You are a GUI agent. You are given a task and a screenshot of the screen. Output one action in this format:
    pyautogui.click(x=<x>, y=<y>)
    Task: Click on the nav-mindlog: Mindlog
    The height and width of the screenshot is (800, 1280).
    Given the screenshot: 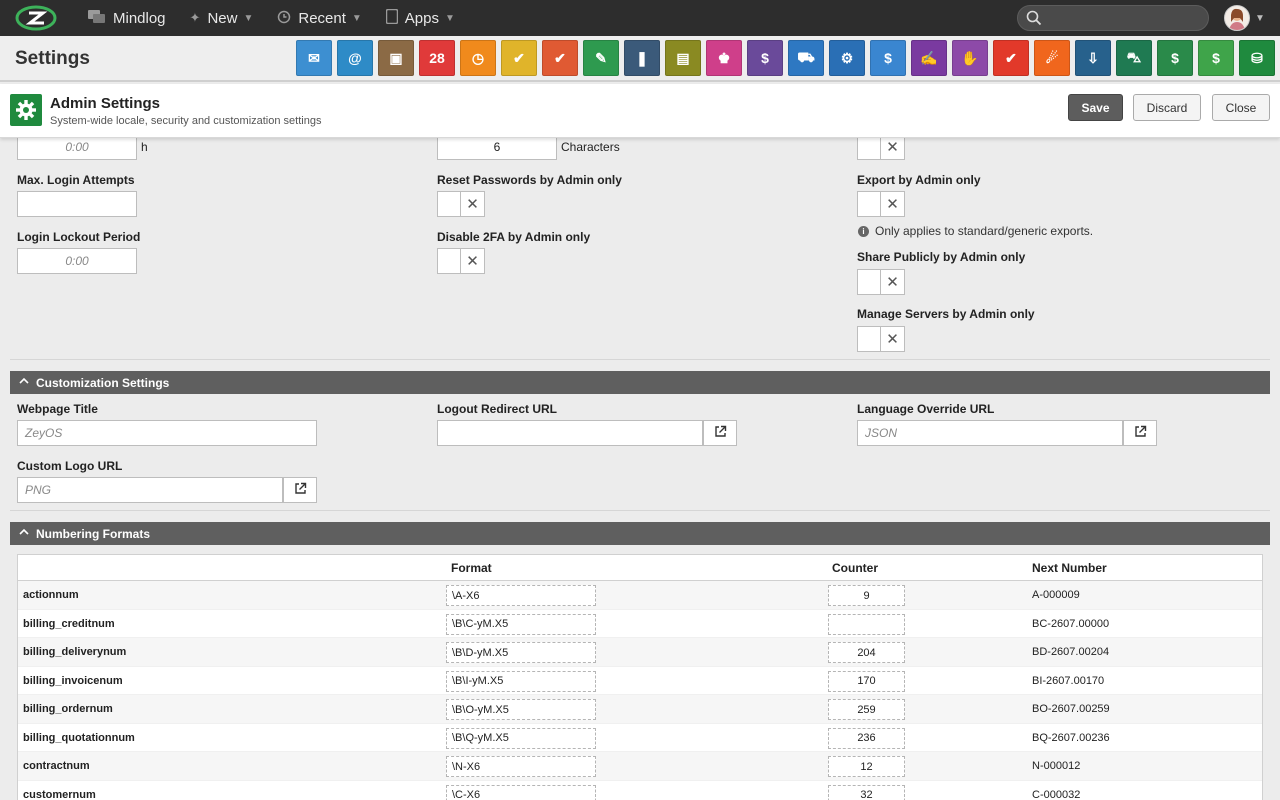 What is the action you would take?
    pyautogui.click(x=127, y=18)
    